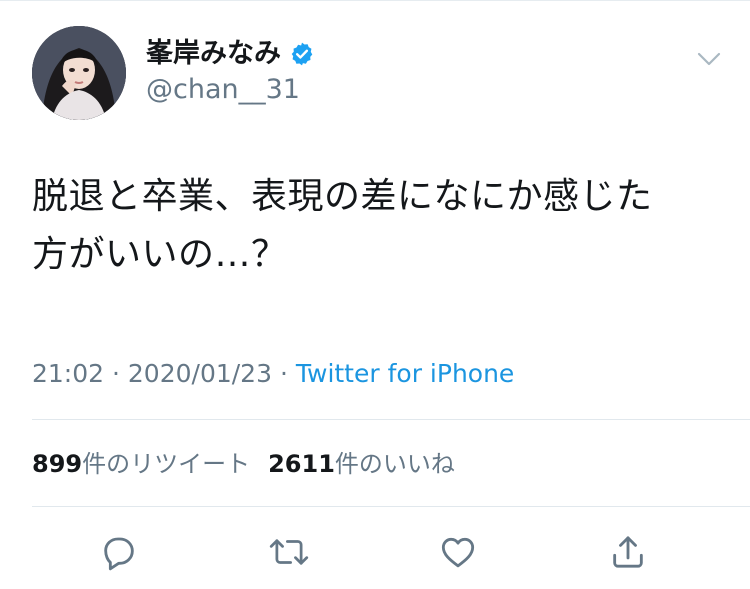 This screenshot has height=589, width=750. I want to click on retweet-icon, so click(289, 552).